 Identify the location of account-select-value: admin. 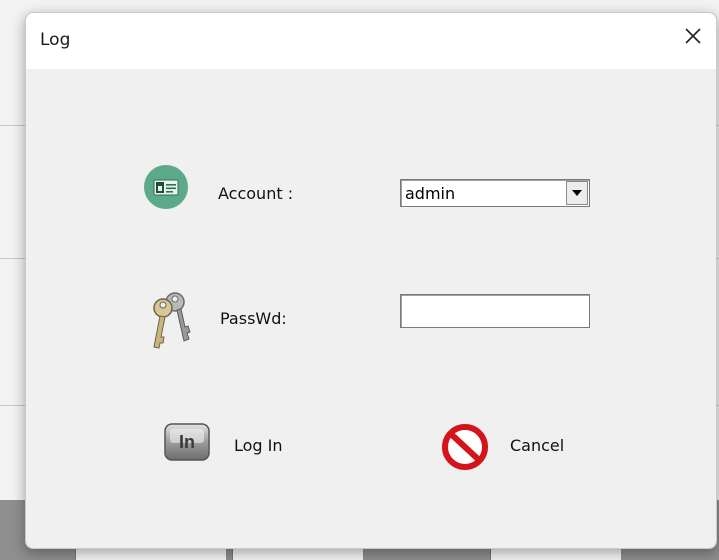
(430, 193).